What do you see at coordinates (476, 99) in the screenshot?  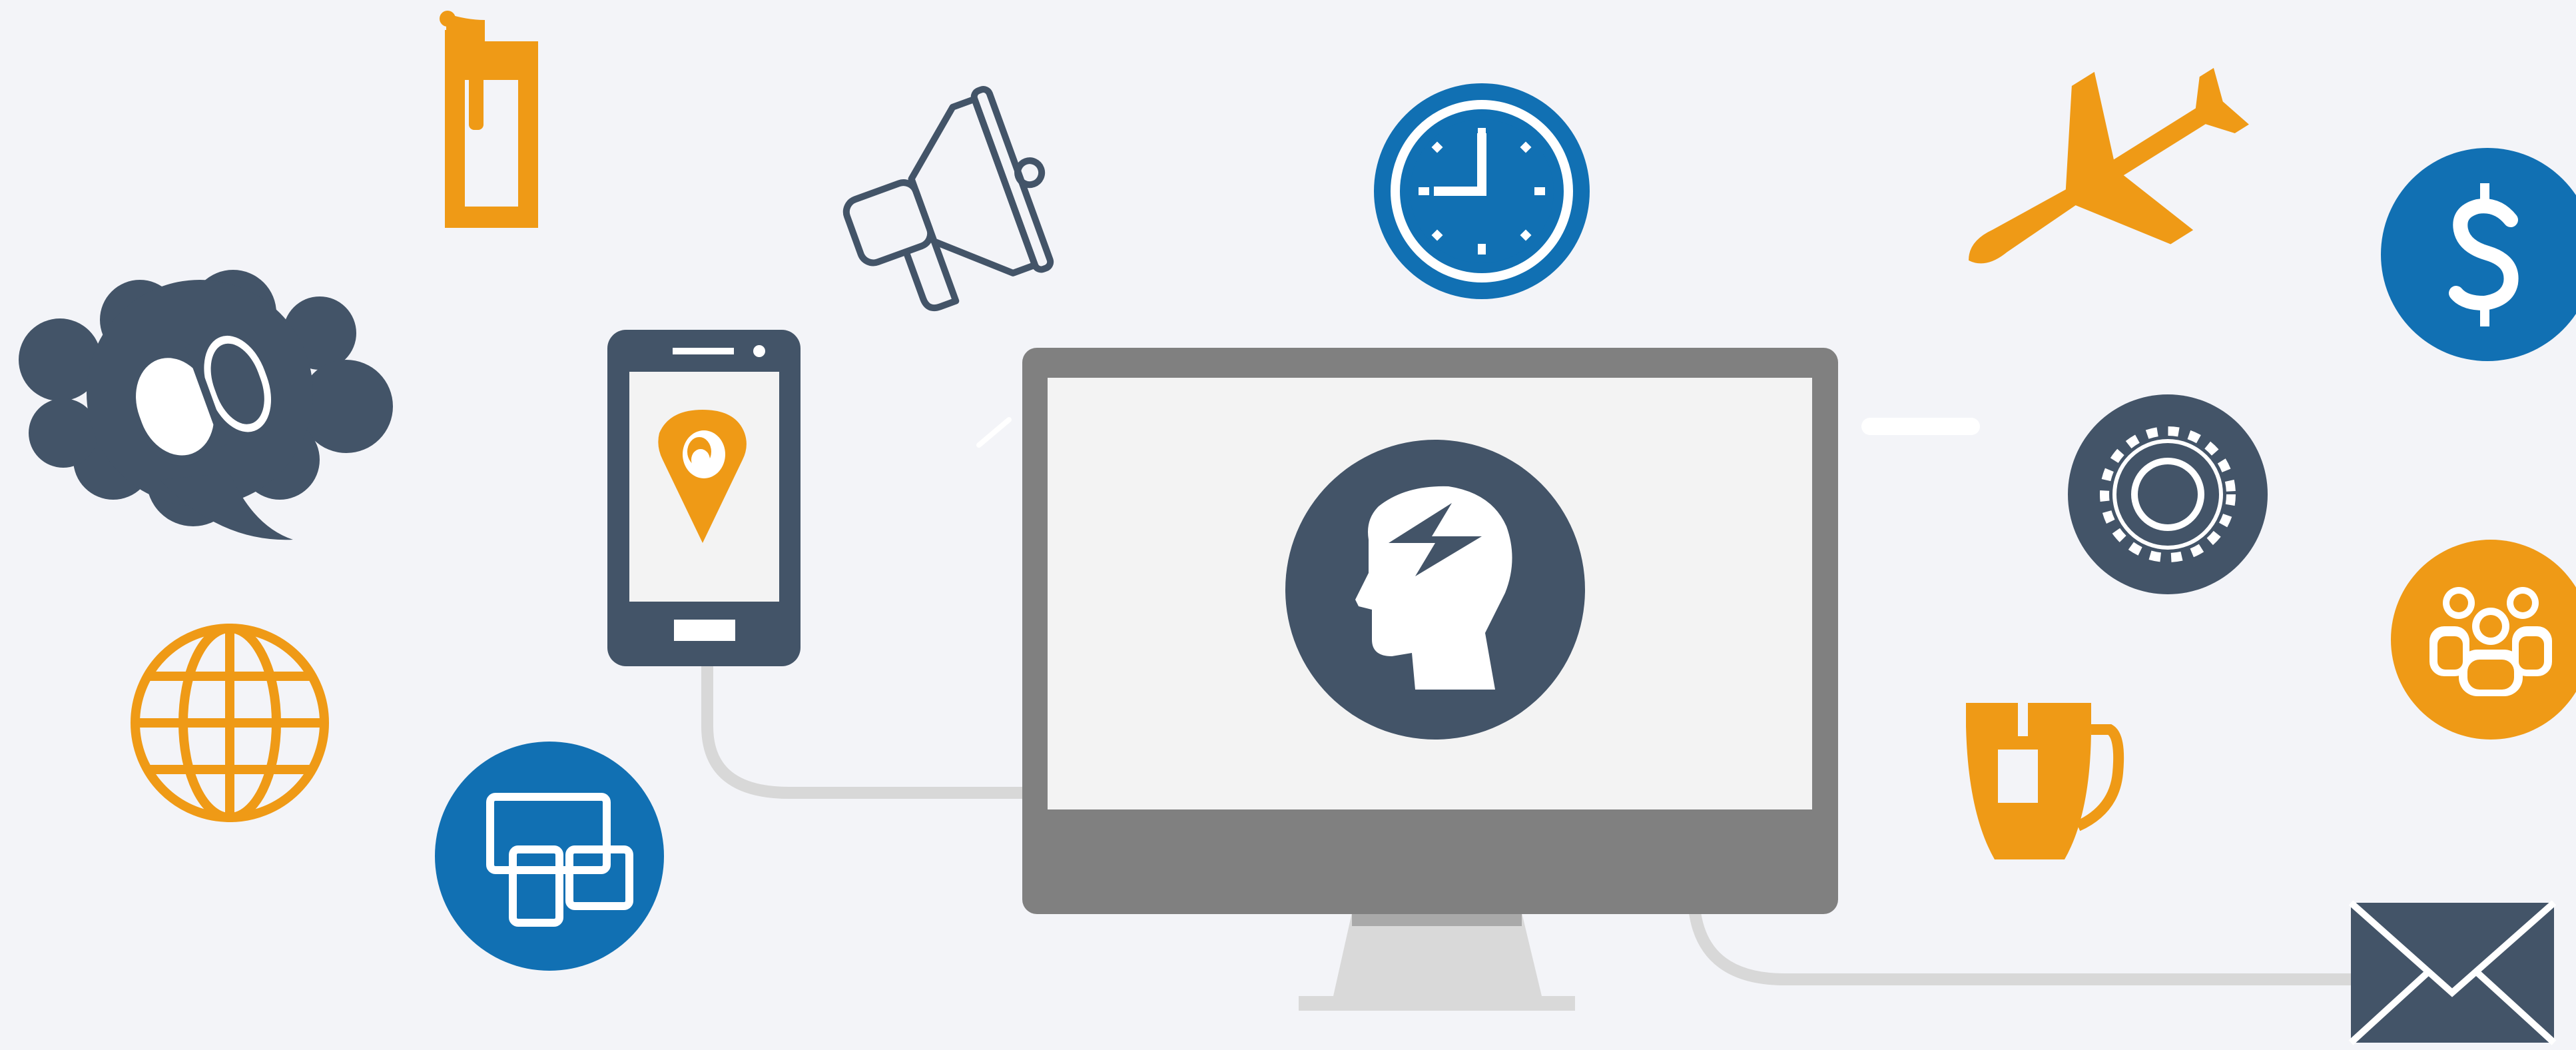 I see `bucket-handle` at bounding box center [476, 99].